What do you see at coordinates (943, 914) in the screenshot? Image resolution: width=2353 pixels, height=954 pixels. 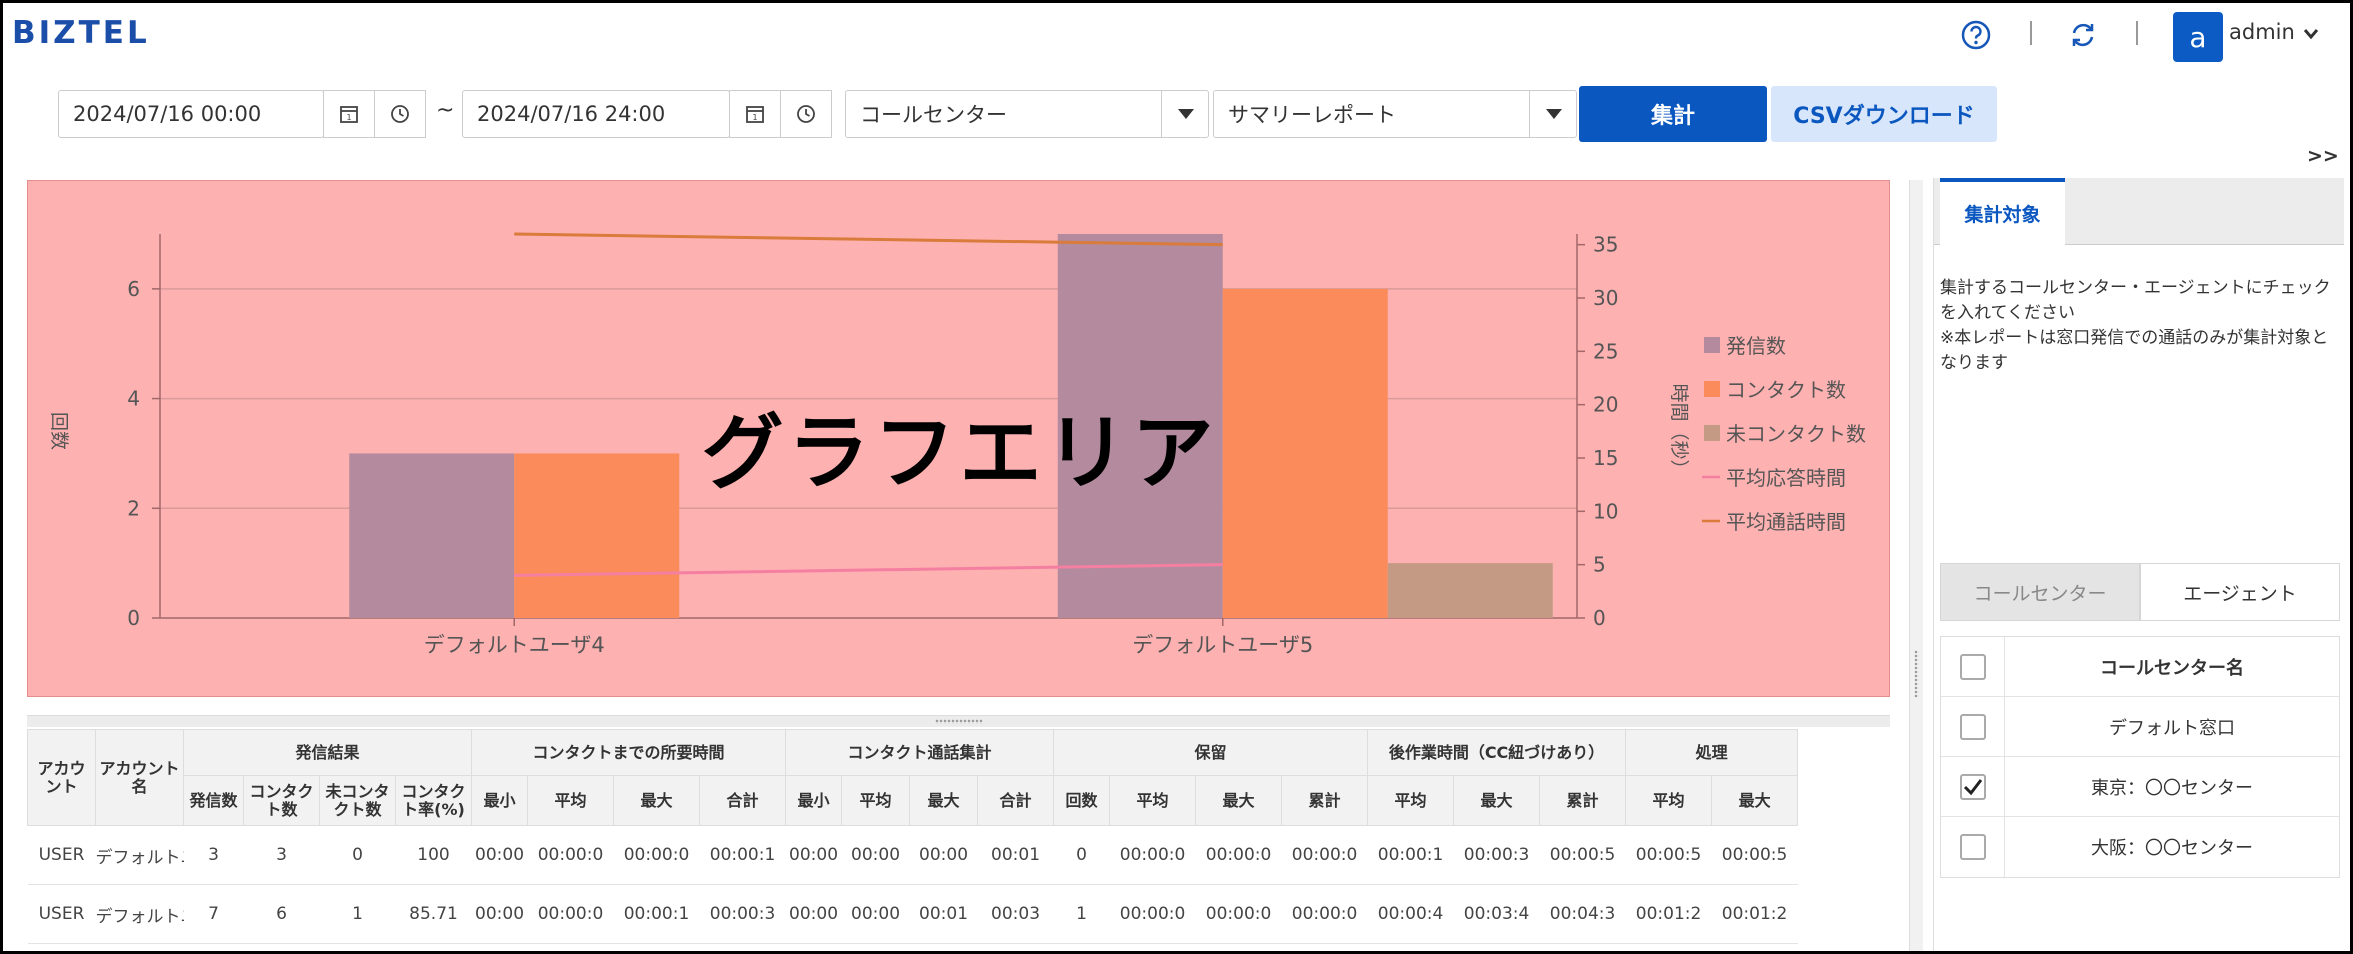 I see `table-cell: 00:01` at bounding box center [943, 914].